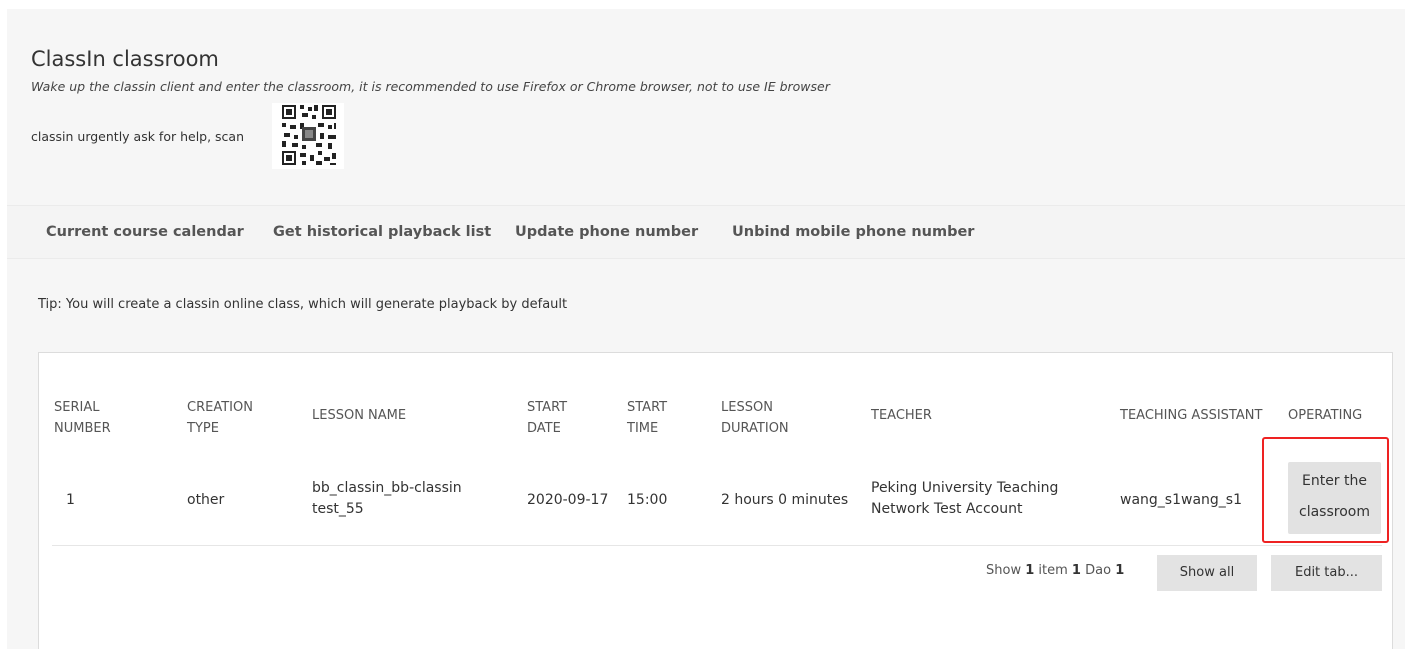  I want to click on column-header-teacher: TEACHER, so click(901, 415).